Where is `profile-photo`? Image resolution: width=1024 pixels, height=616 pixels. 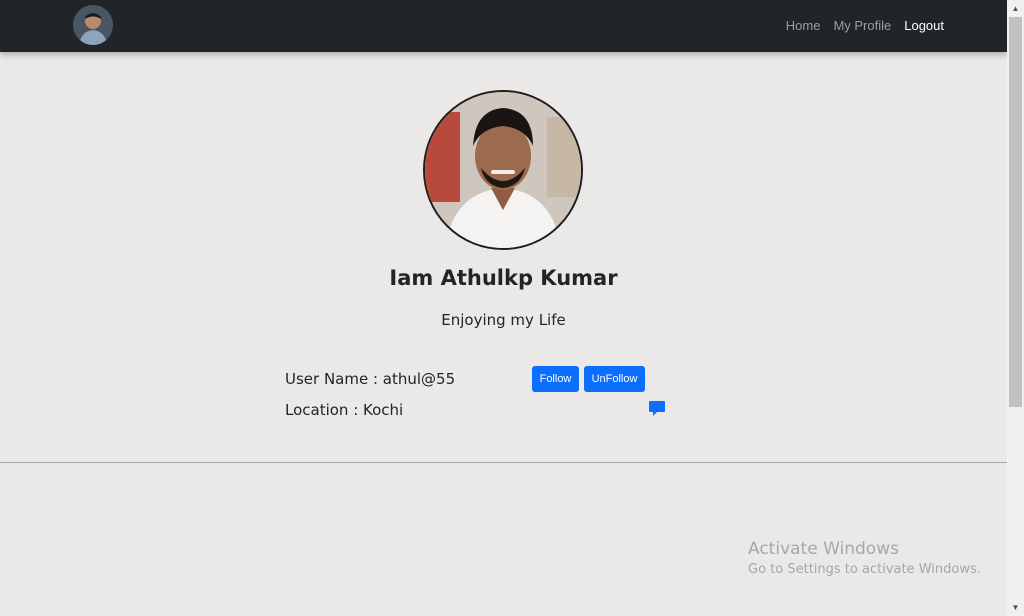 profile-photo is located at coordinates (503, 170).